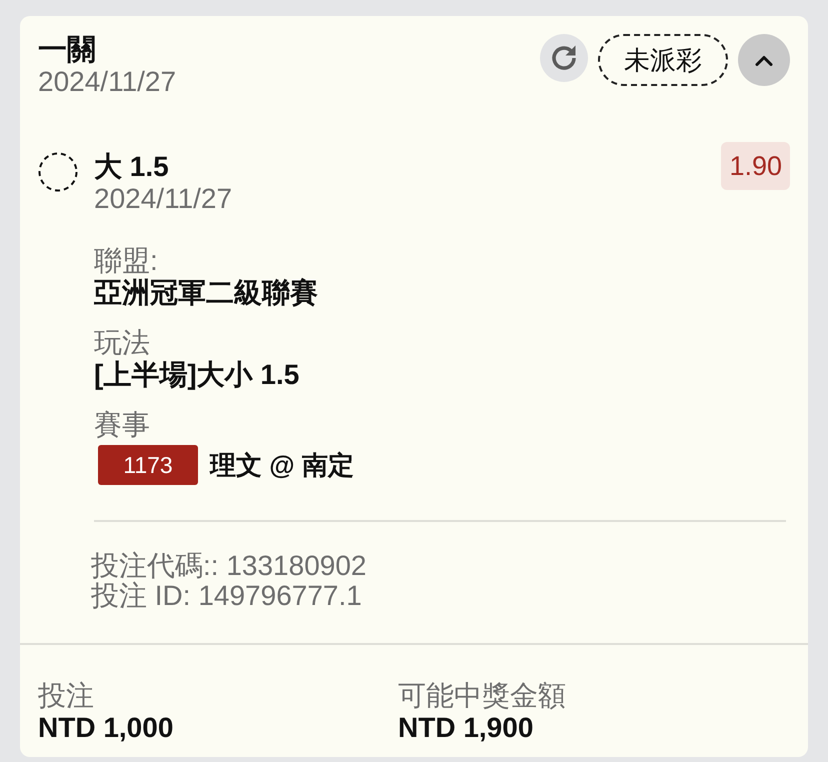 The width and height of the screenshot is (828, 762). I want to click on bet-title: 一關, so click(67, 50).